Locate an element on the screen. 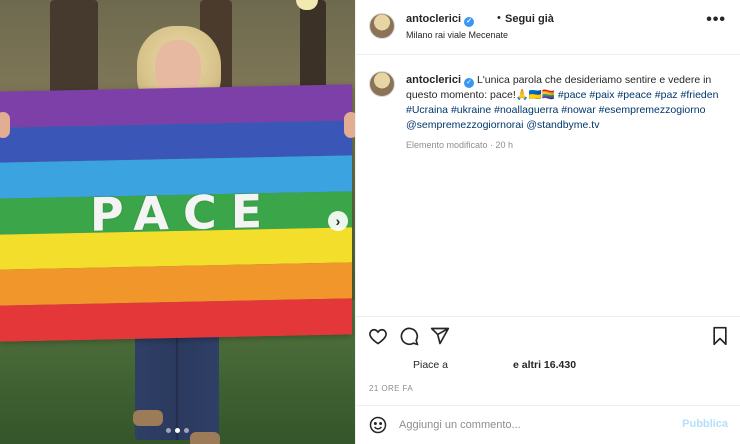 Image resolution: width=740 pixels, height=444 pixels. caption-username-link: antoclerici is located at coordinates (433, 80).